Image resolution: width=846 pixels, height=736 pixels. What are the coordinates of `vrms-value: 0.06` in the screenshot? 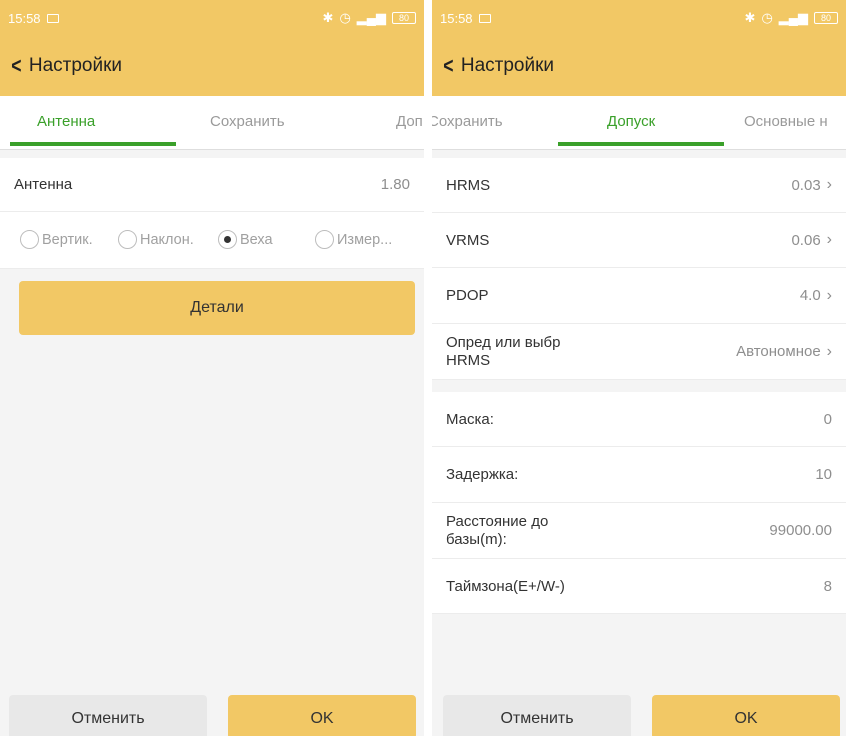 It's located at (806, 240).